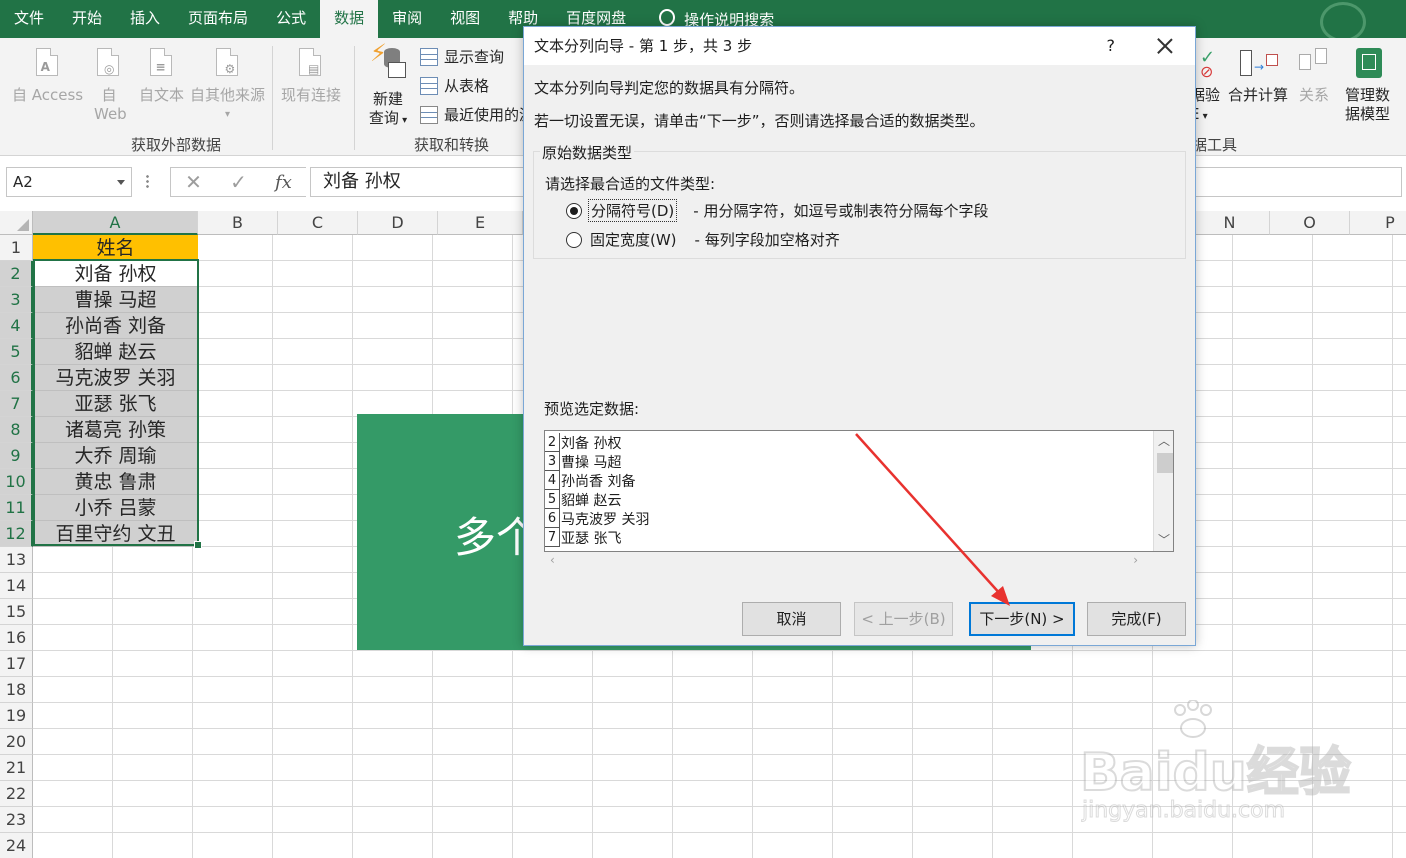  What do you see at coordinates (69, 182) in the screenshot?
I see `name-box: A2` at bounding box center [69, 182].